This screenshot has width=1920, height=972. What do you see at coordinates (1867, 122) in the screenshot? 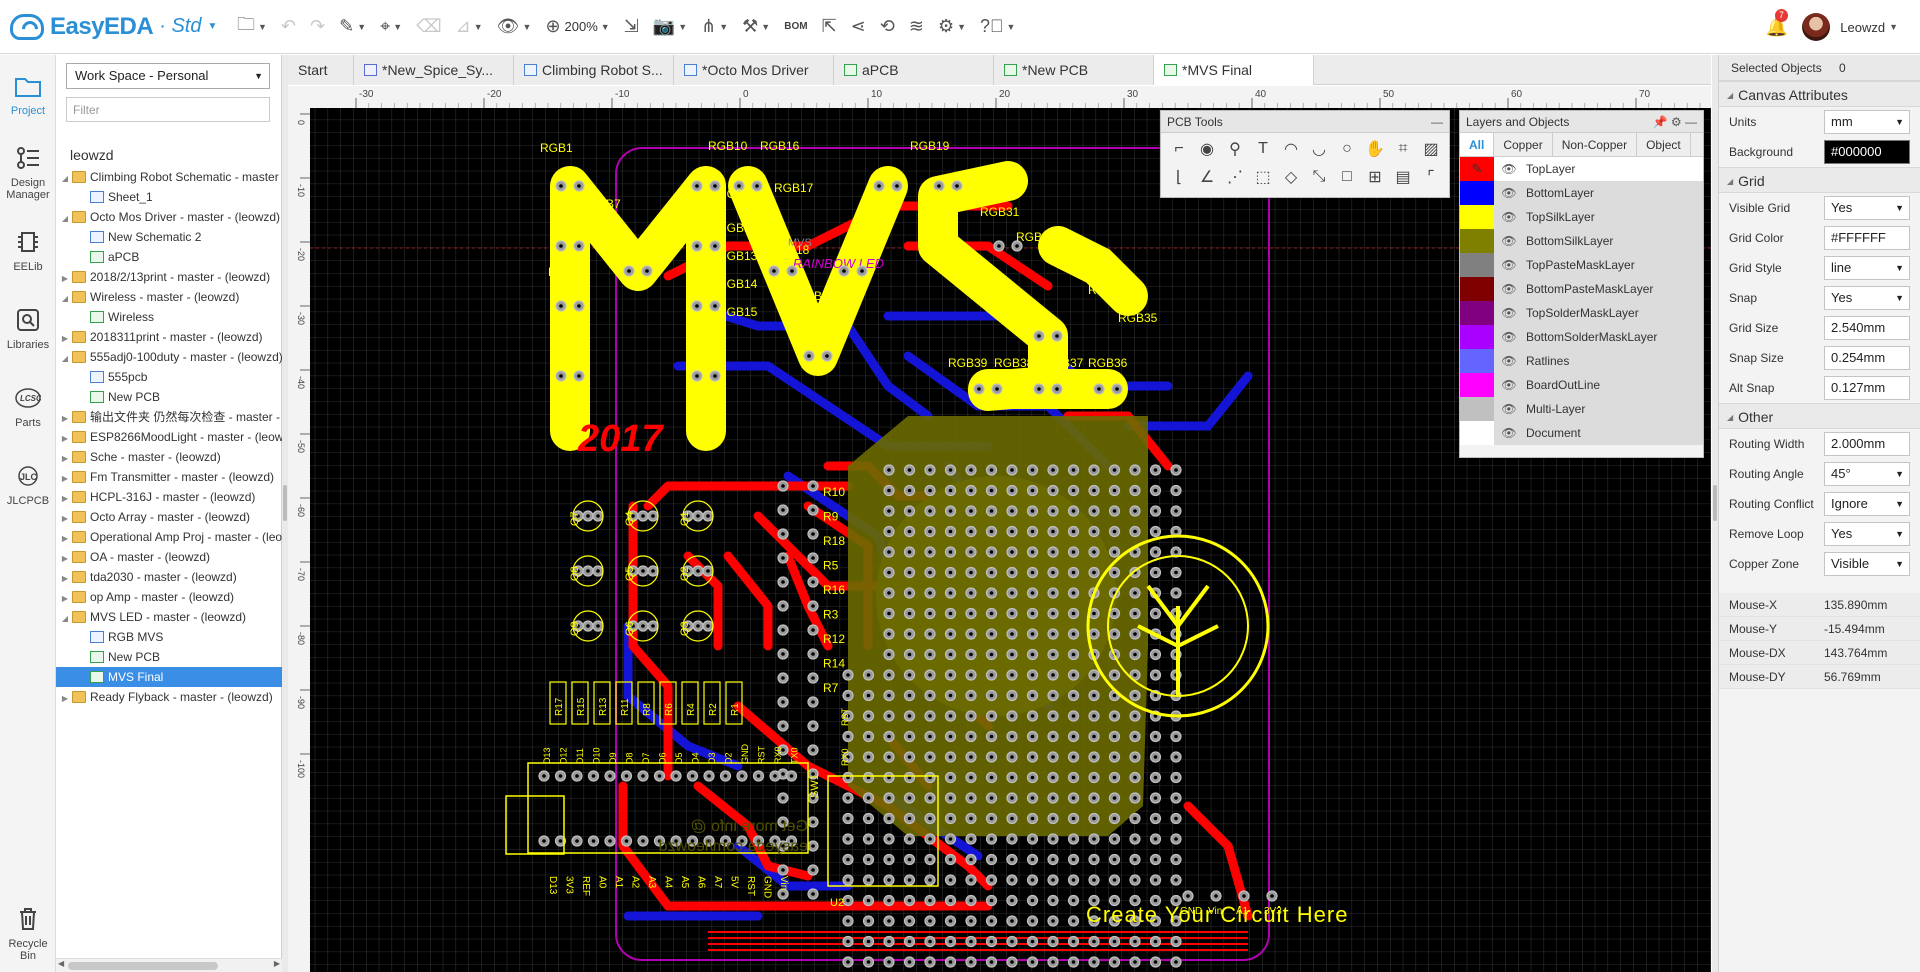
I see `units-select: mm ▼` at bounding box center [1867, 122].